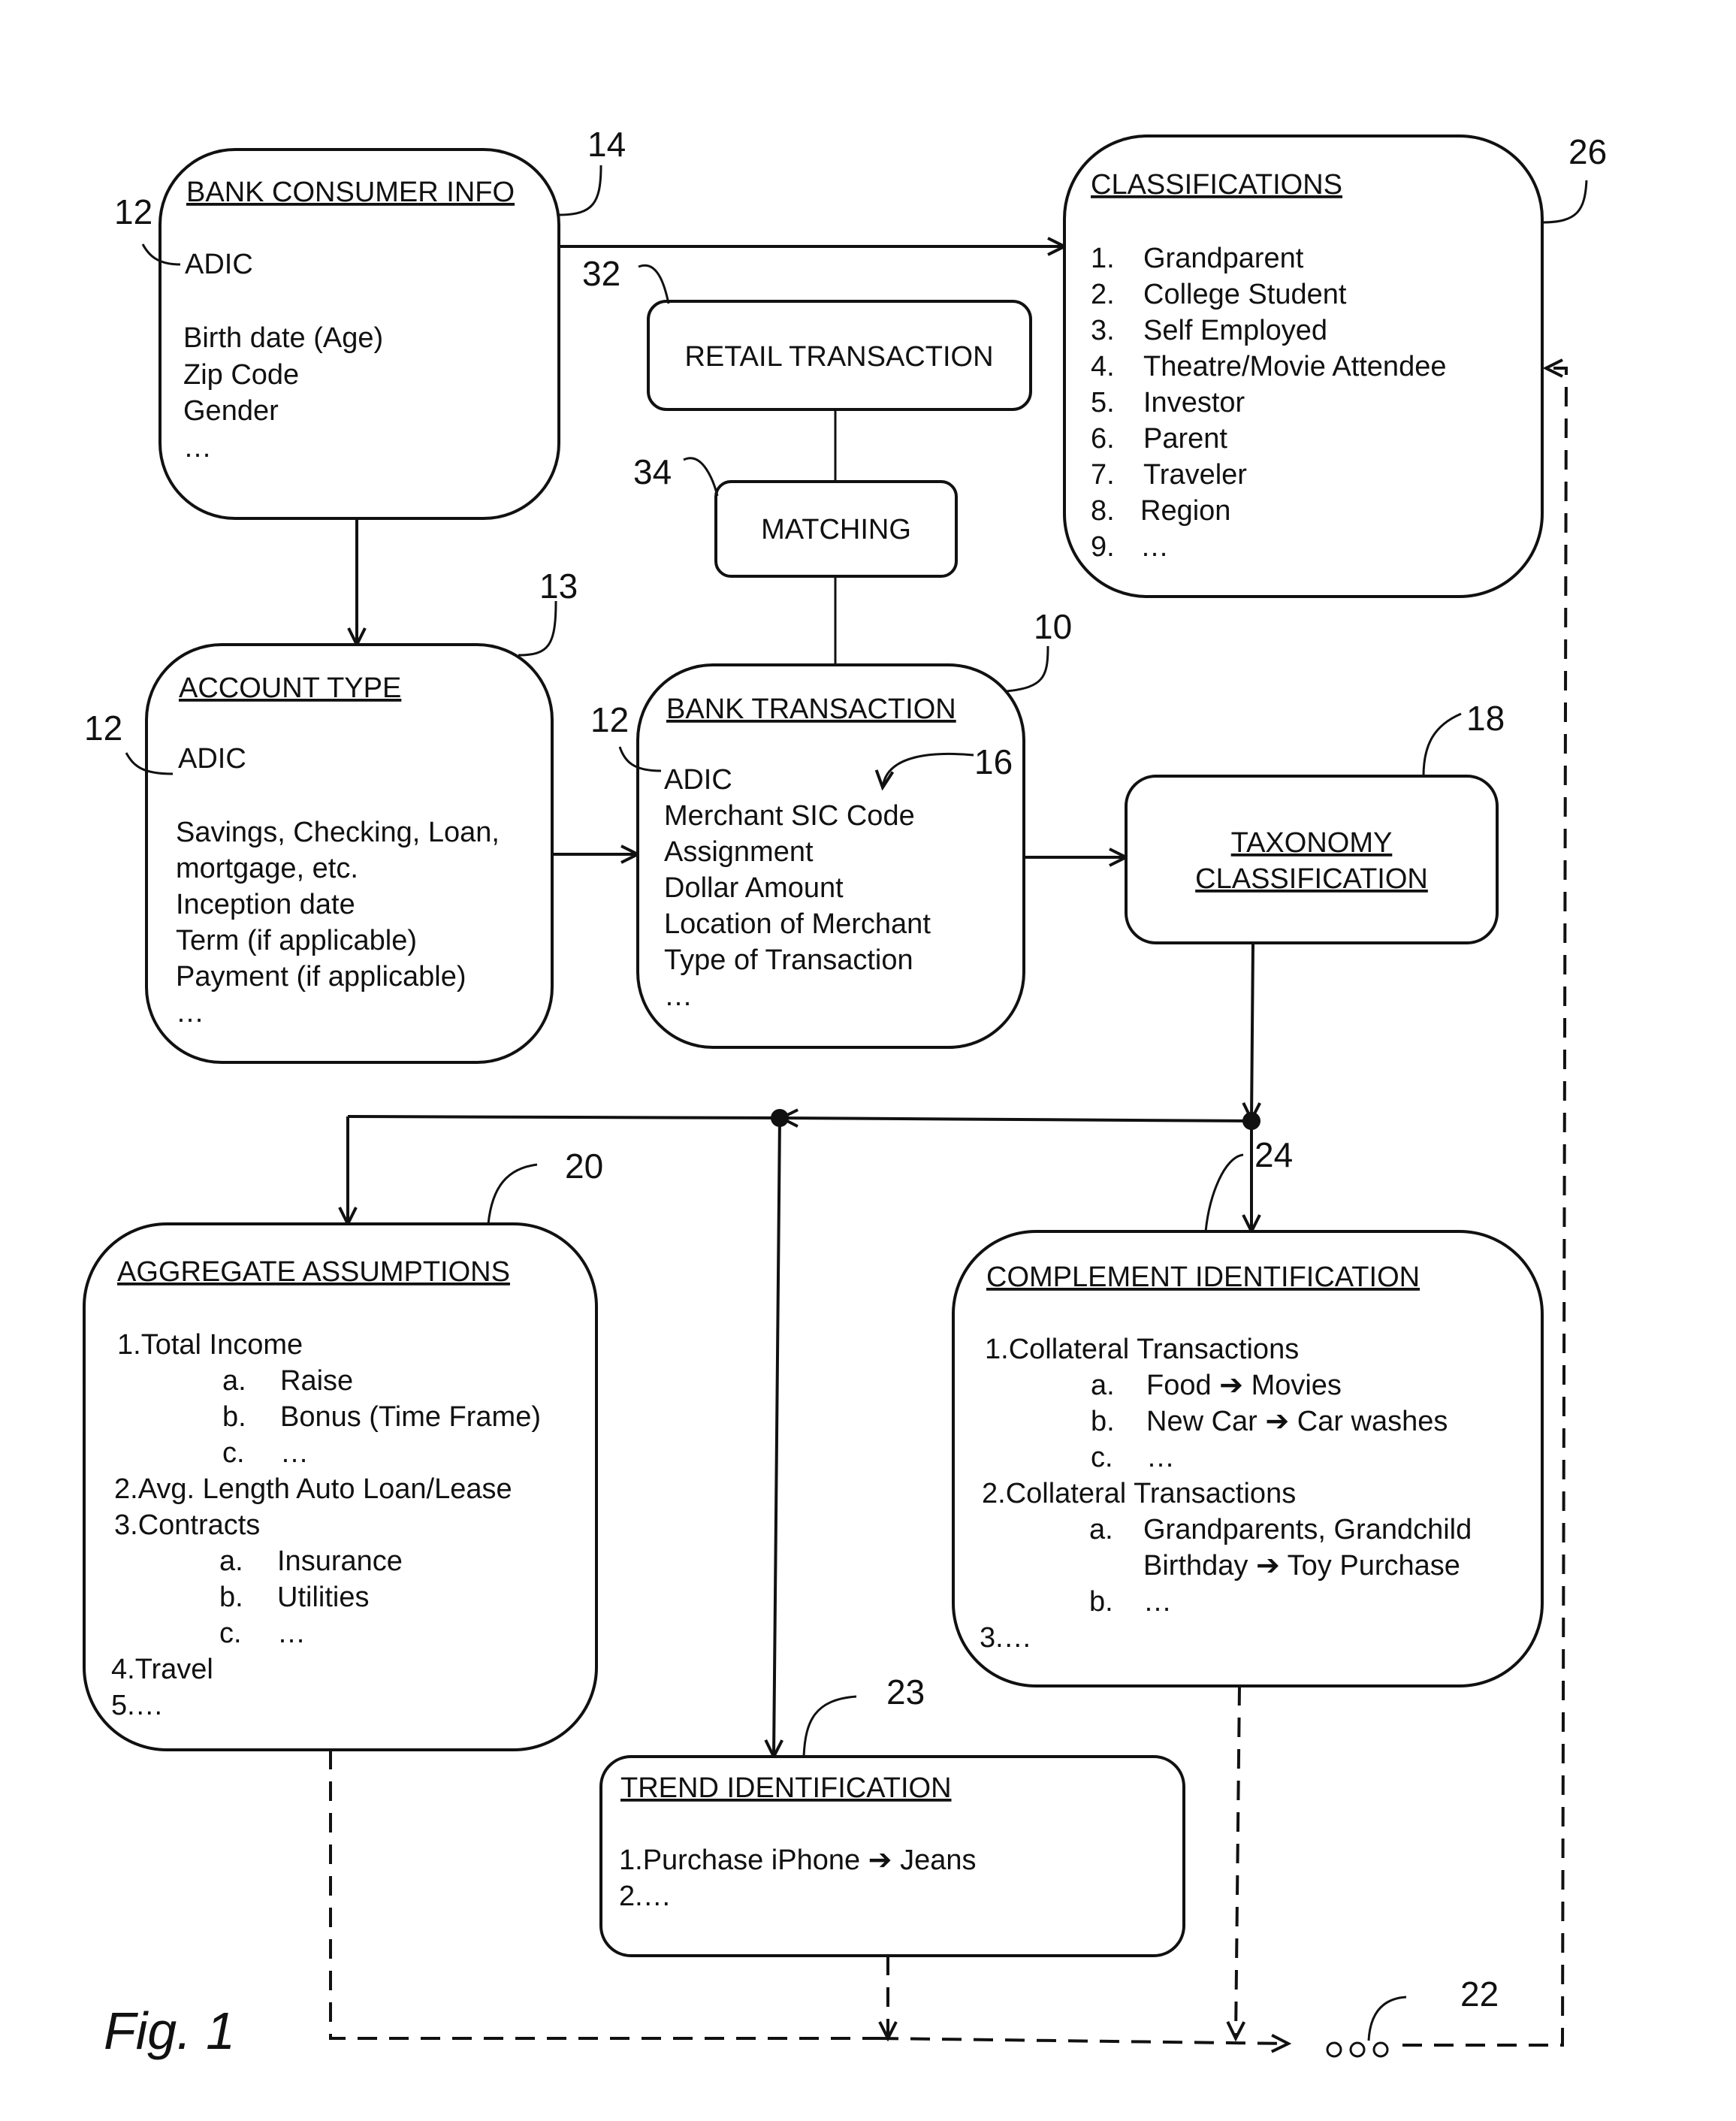 The image size is (1736, 2121). What do you see at coordinates (836, 530) in the screenshot?
I see `box-title: MATCHING` at bounding box center [836, 530].